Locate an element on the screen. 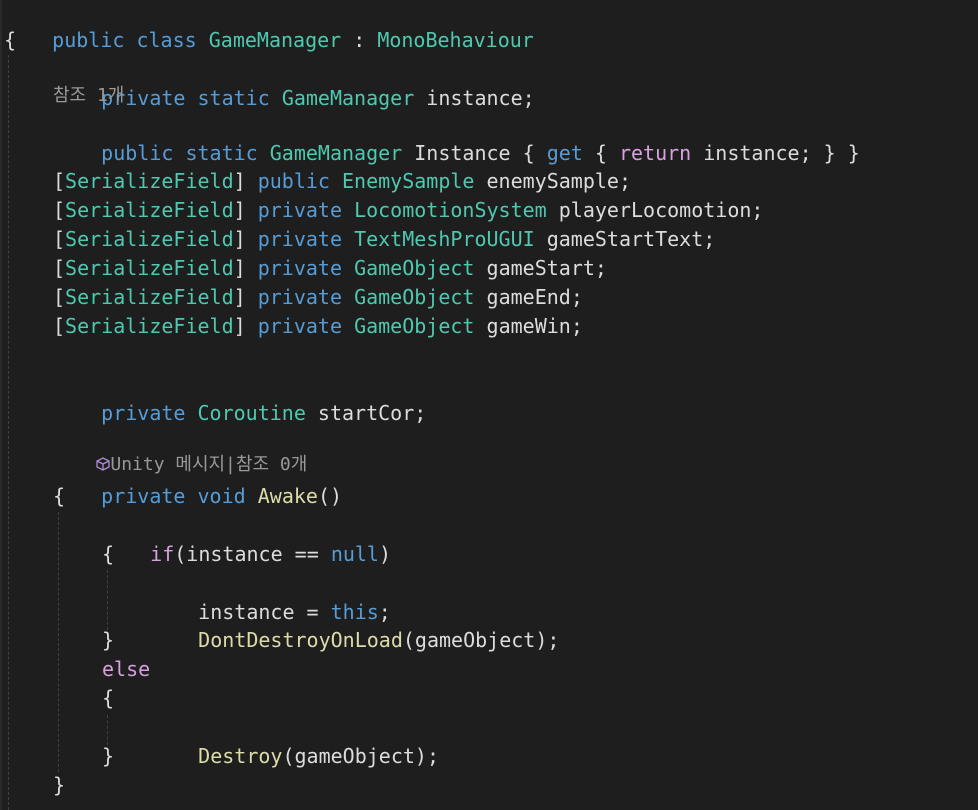  field-name: gameEnd; is located at coordinates (528, 297).